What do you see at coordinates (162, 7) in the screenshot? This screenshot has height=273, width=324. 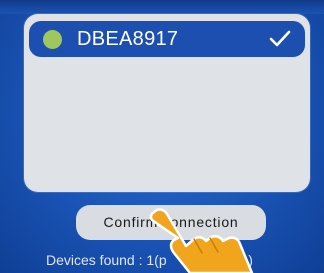 I see `top-bar` at bounding box center [162, 7].